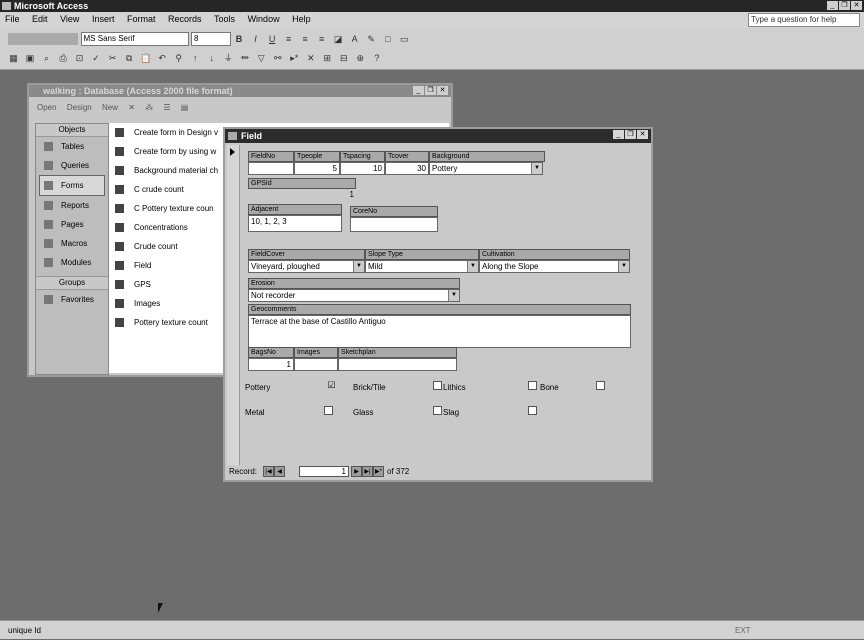 Image resolution: width=864 pixels, height=640 pixels. Describe the element at coordinates (354, 39) in the screenshot. I see `font-color-icon: A` at that location.